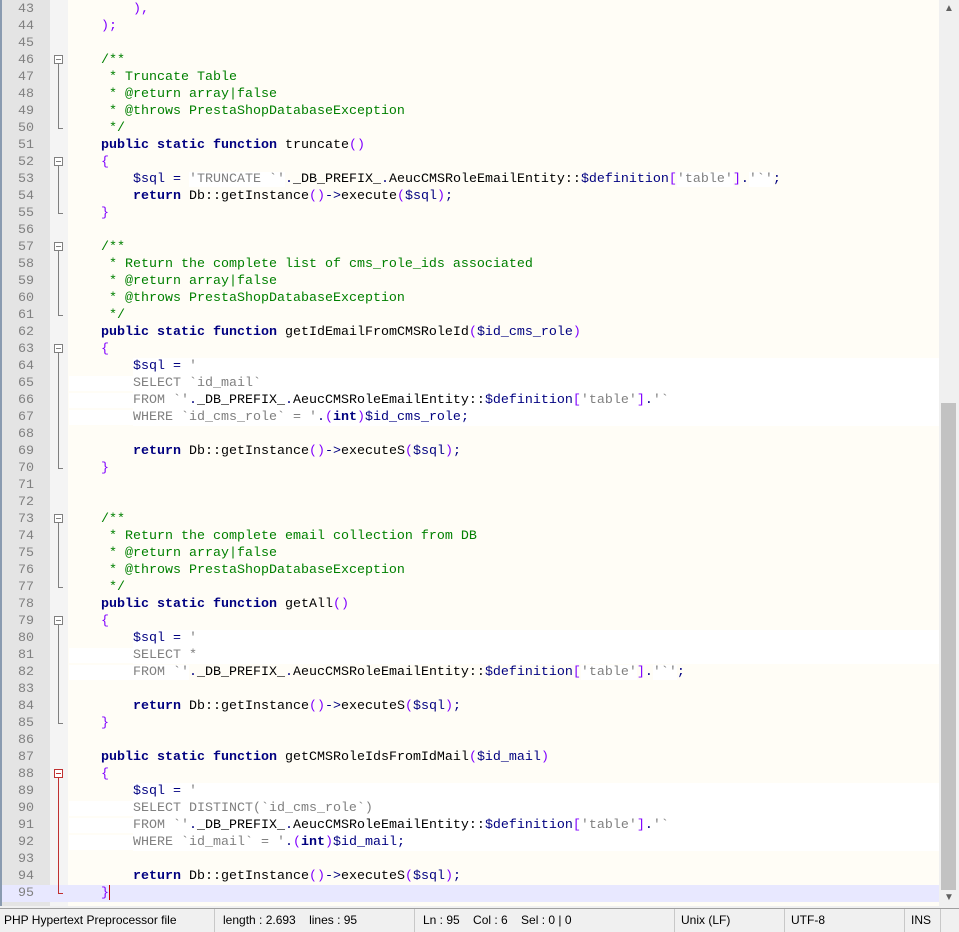 The width and height of the screenshot is (959, 932). I want to click on code-text: * Truncate Table, so click(504, 77).